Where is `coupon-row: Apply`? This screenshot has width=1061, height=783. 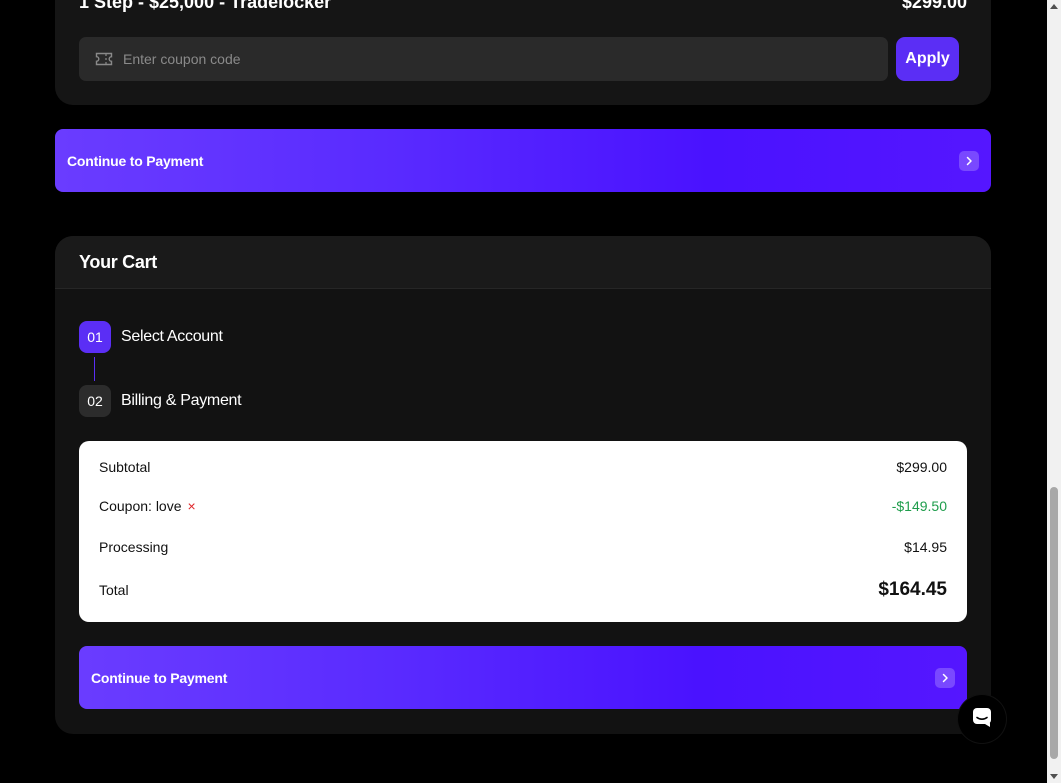
coupon-row: Apply is located at coordinates (519, 59).